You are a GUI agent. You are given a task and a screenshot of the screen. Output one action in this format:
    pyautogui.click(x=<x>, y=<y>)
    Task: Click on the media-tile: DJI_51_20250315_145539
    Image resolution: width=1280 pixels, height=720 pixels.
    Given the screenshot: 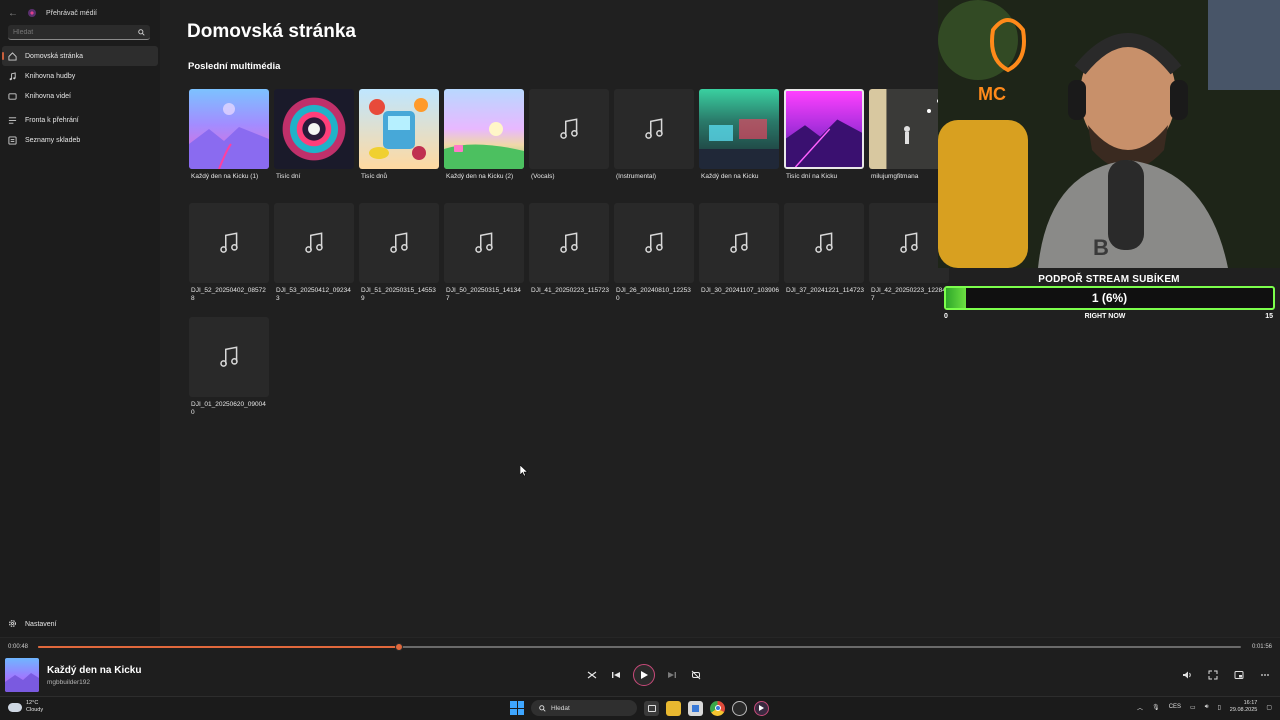 What is the action you would take?
    pyautogui.click(x=399, y=253)
    